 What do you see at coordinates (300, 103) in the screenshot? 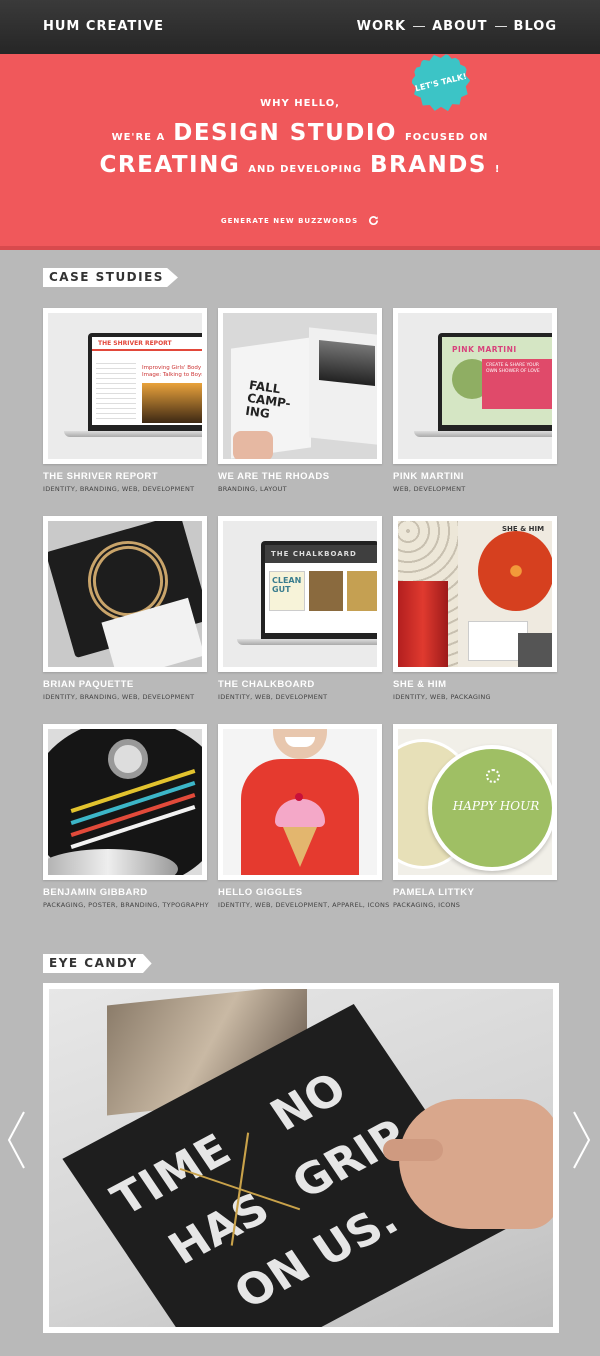
I see `hero-greeting: WHY HELLO,` at bounding box center [300, 103].